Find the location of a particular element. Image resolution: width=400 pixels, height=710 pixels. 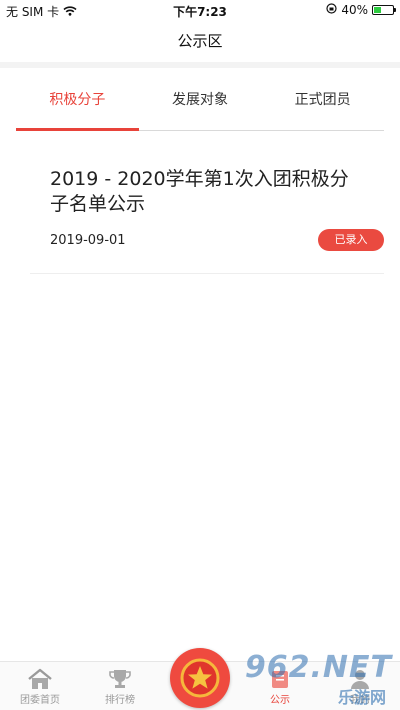

watermark-text: 962.NET is located at coordinates (318, 667).